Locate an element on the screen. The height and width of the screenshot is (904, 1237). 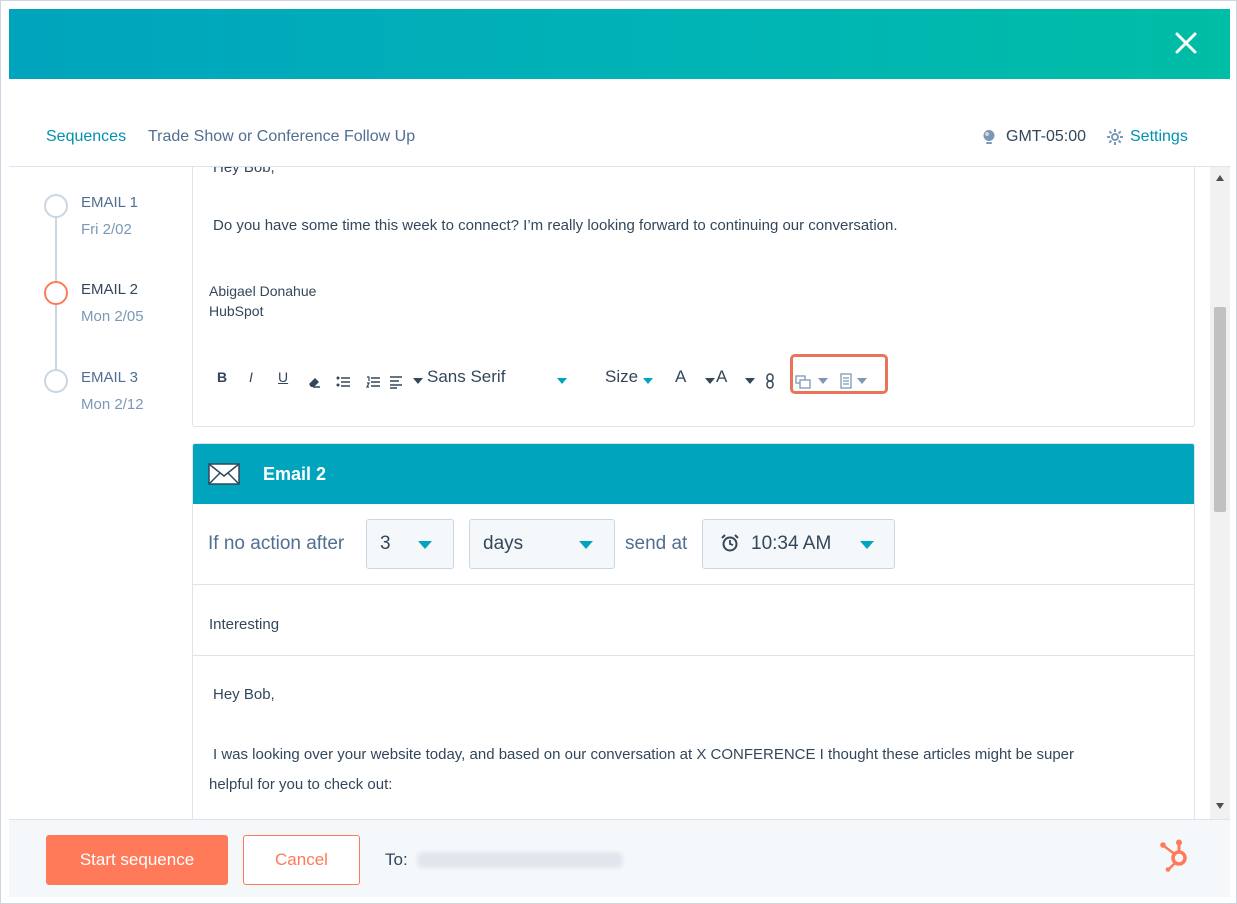
font-size-select: Size is located at coordinates (621, 377).